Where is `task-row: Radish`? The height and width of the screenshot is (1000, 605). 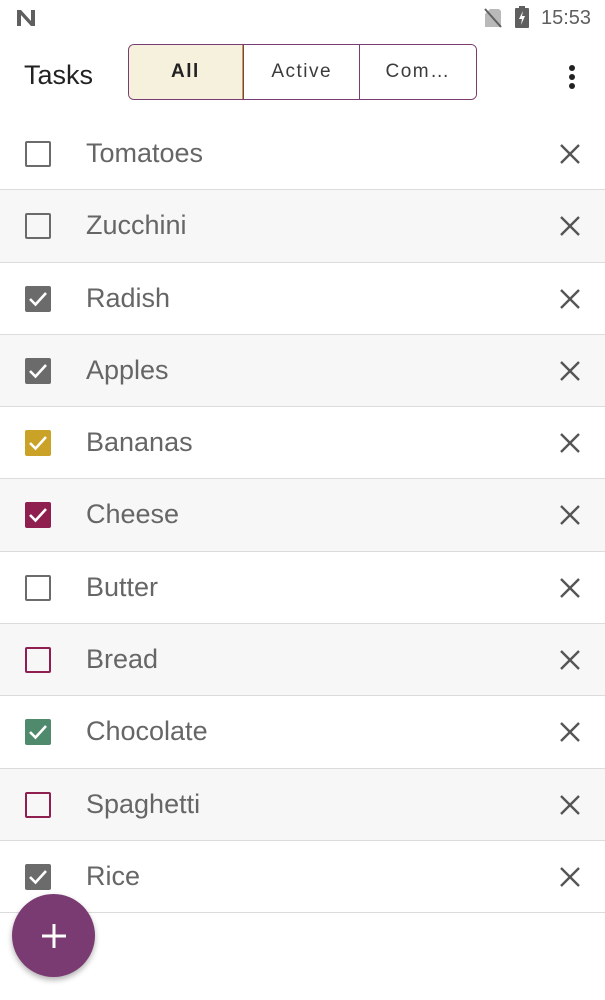 task-row: Radish is located at coordinates (302, 298).